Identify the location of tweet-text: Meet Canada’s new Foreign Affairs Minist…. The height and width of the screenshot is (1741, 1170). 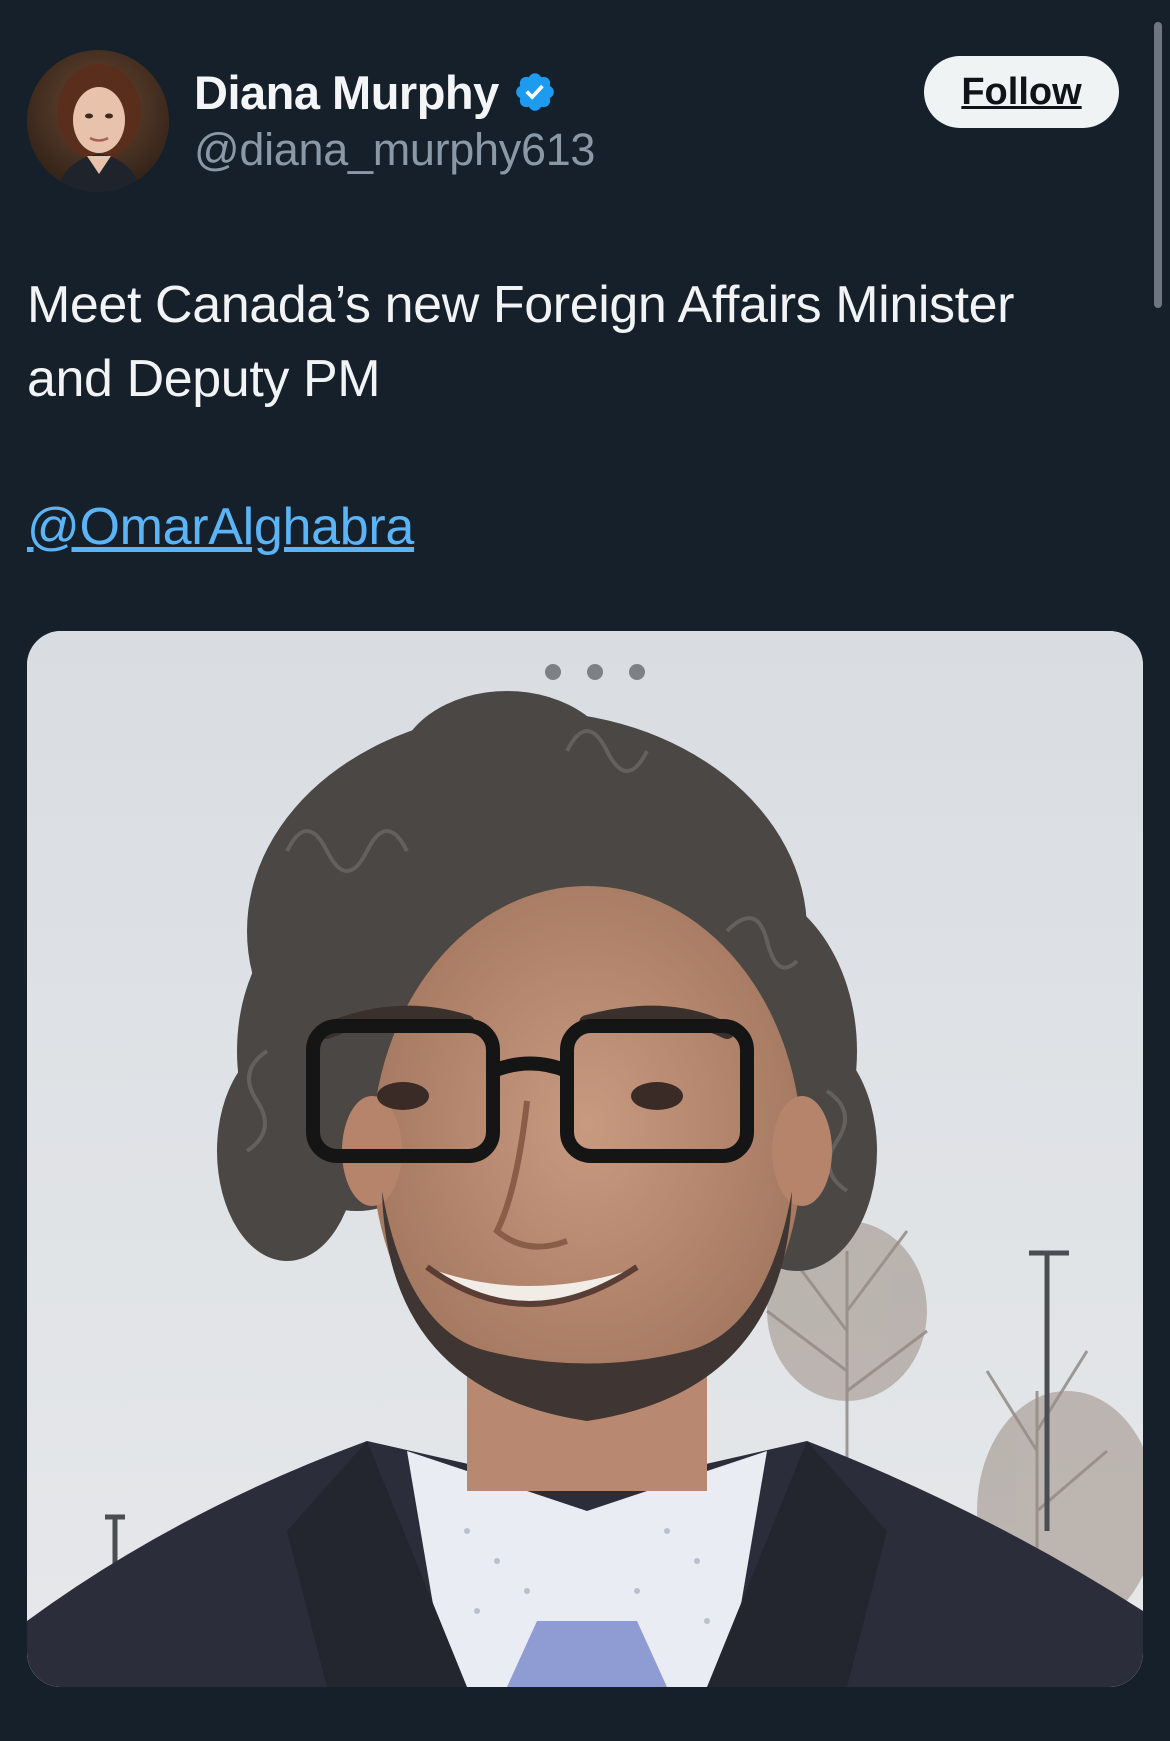
(582, 342).